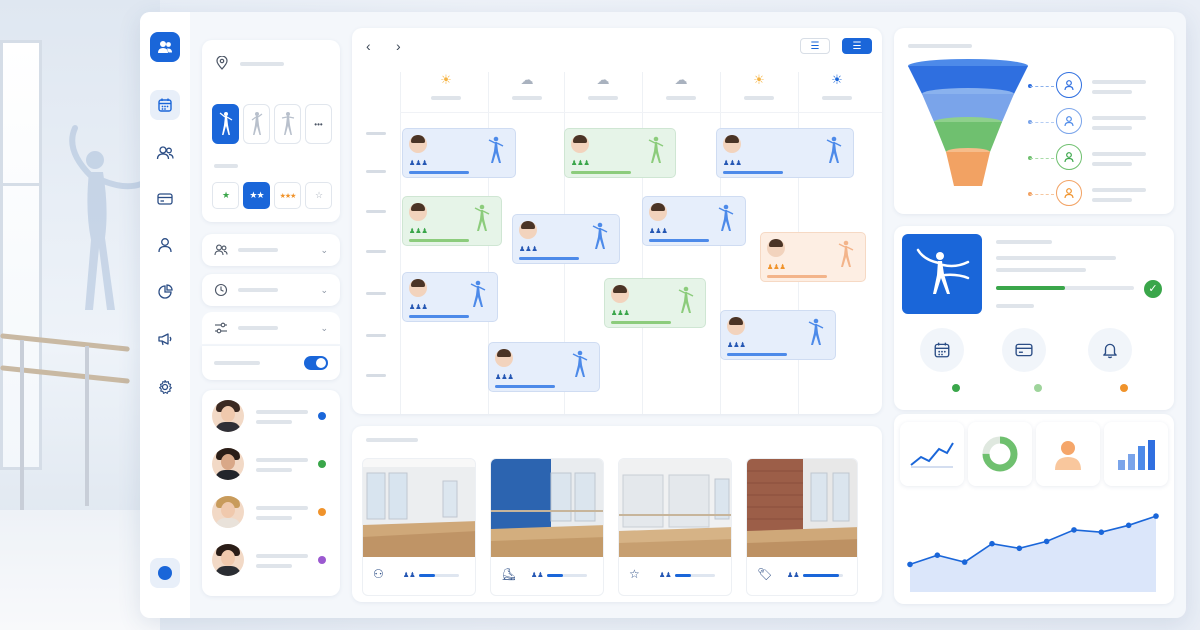 The height and width of the screenshot is (630, 1200). What do you see at coordinates (222, 65) in the screenshot?
I see `location-icon` at bounding box center [222, 65].